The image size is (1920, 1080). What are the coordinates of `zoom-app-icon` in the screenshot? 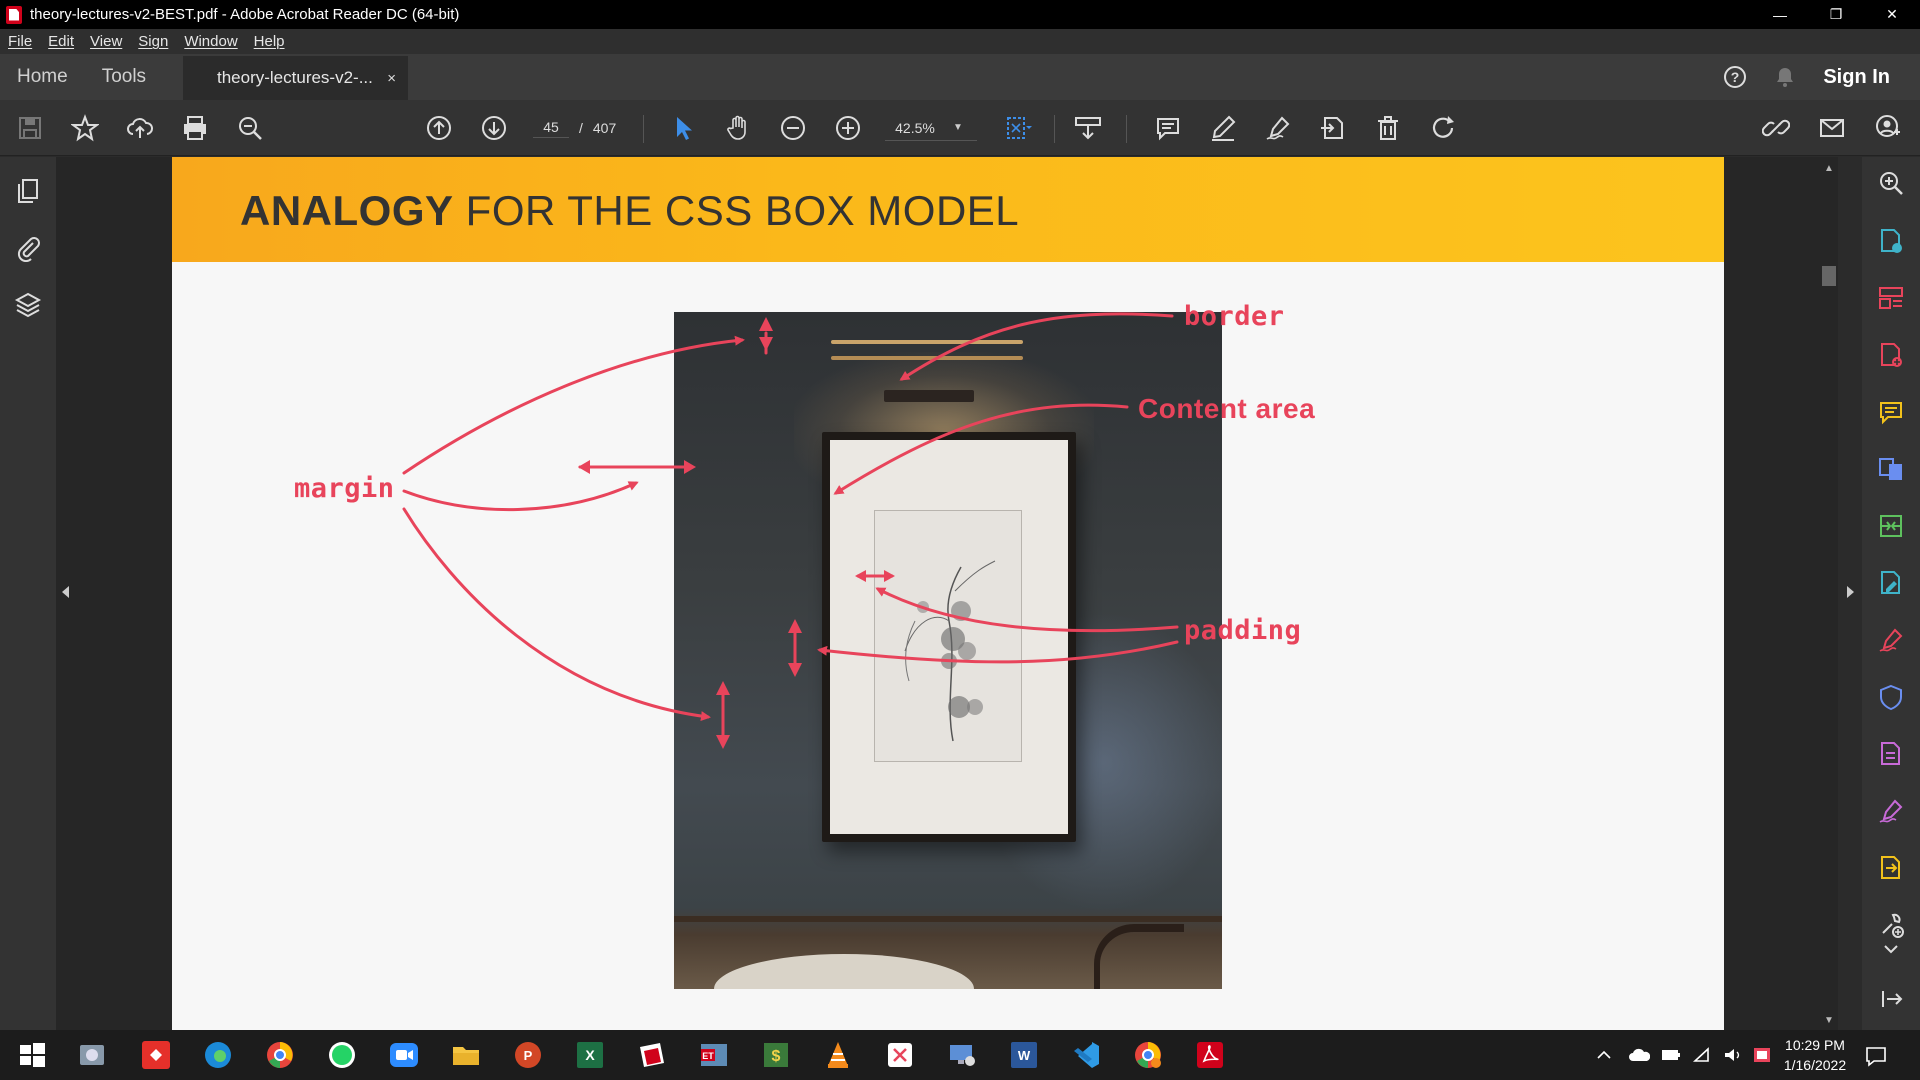 It's located at (404, 1055).